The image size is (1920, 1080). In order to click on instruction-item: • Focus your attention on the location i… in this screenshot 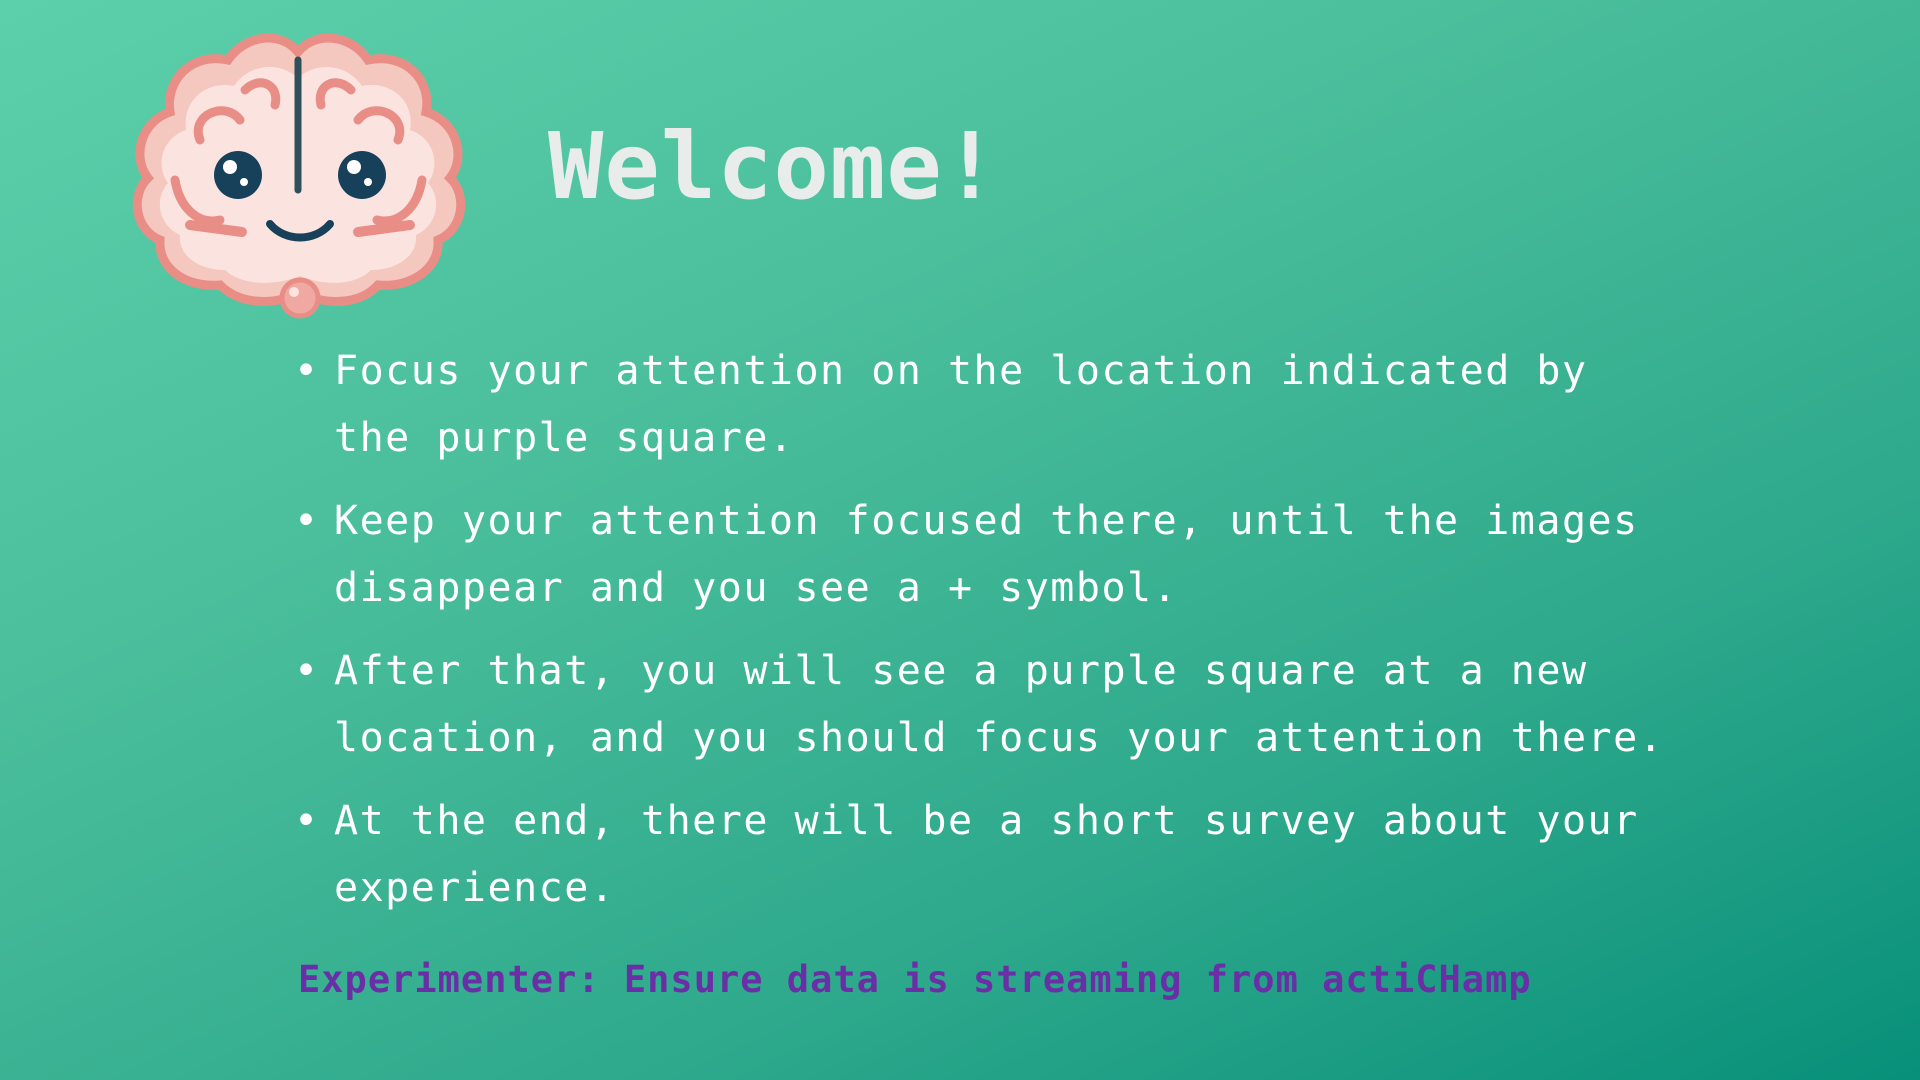, I will do `click(980, 405)`.